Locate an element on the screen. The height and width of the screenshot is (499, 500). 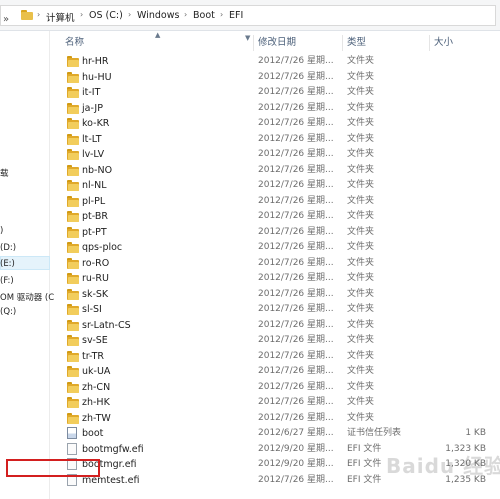
breadcrumb-boot: Boot is located at coordinates (204, 15).